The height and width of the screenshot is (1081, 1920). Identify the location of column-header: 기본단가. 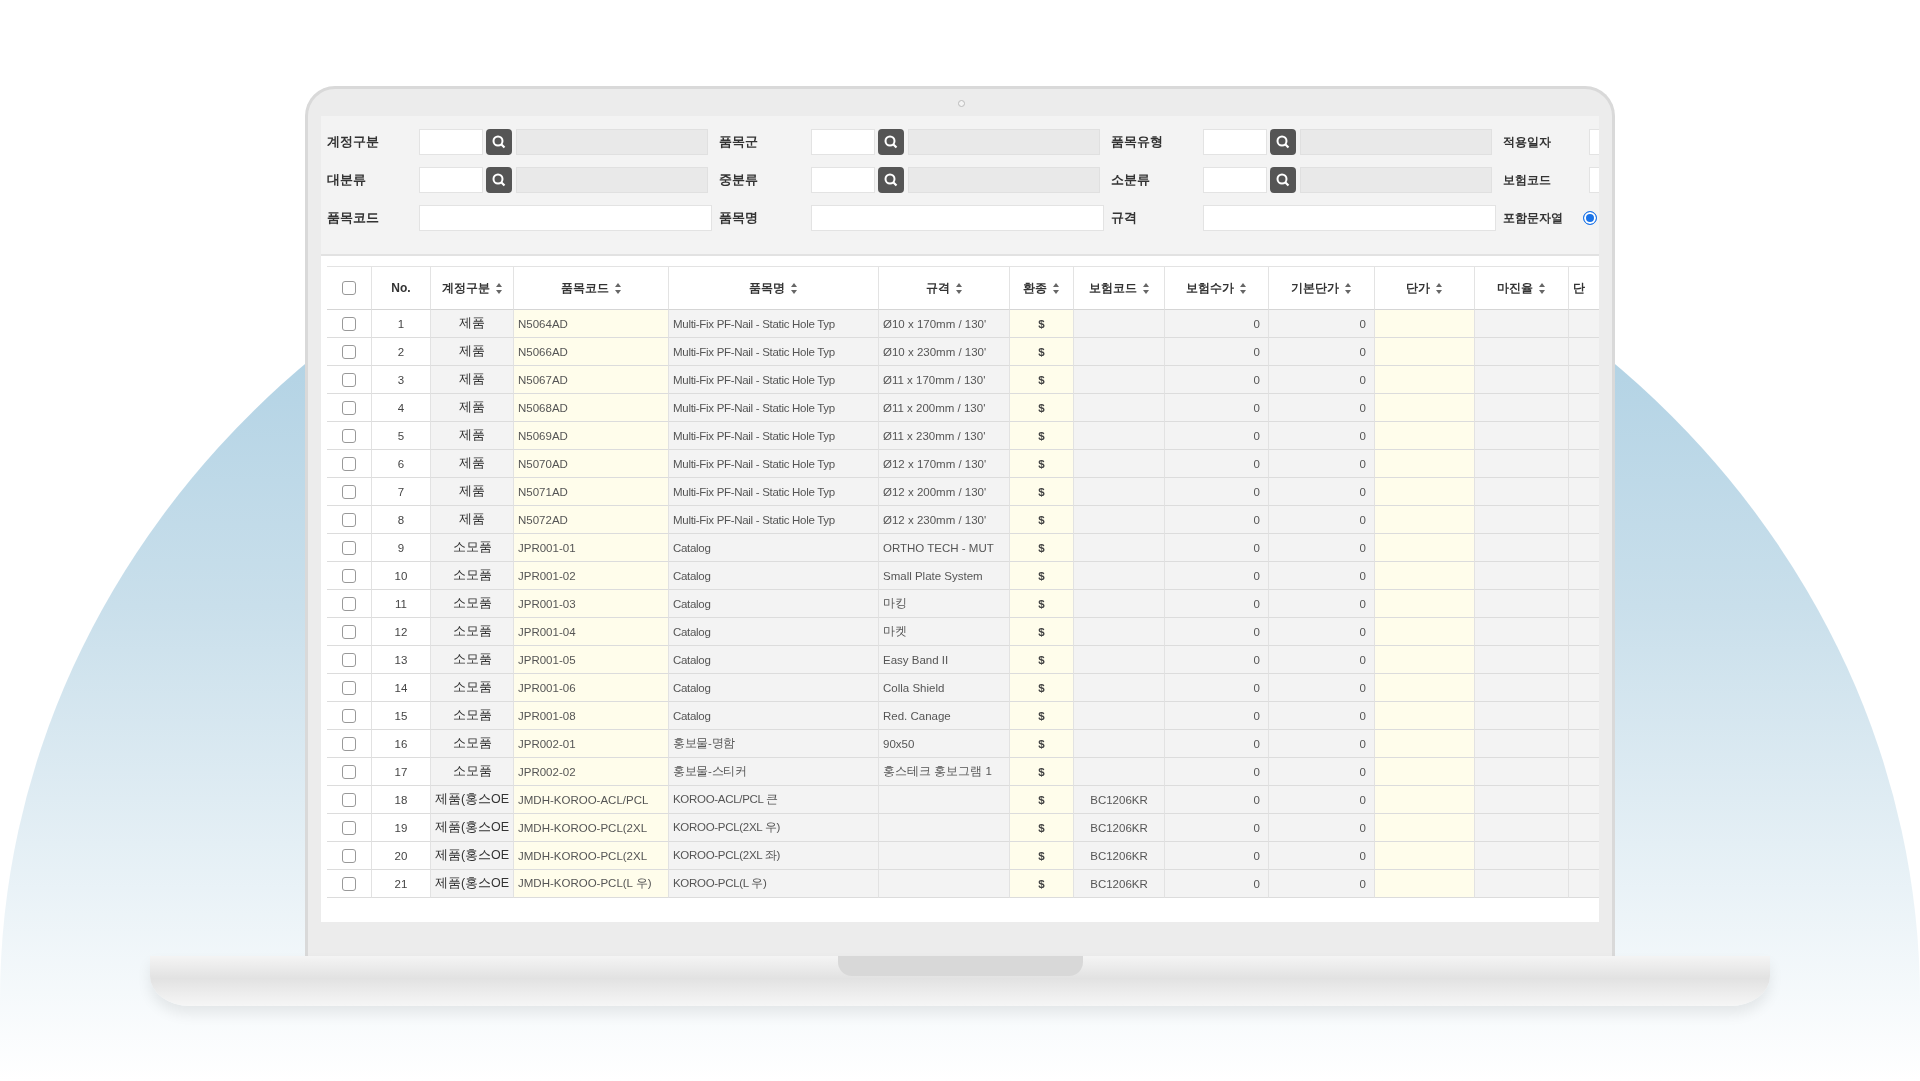
(1322, 288).